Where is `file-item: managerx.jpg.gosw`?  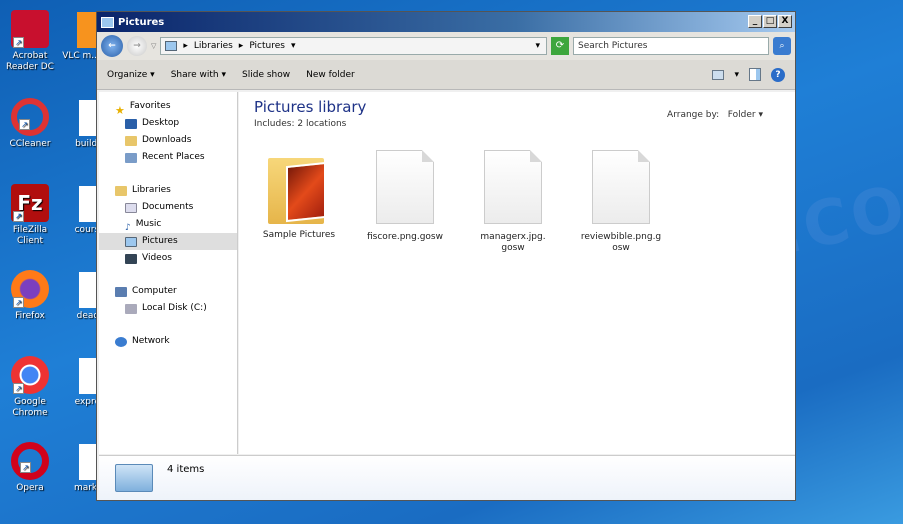
file-item: managerx.jpg.gosw is located at coordinates (513, 202).